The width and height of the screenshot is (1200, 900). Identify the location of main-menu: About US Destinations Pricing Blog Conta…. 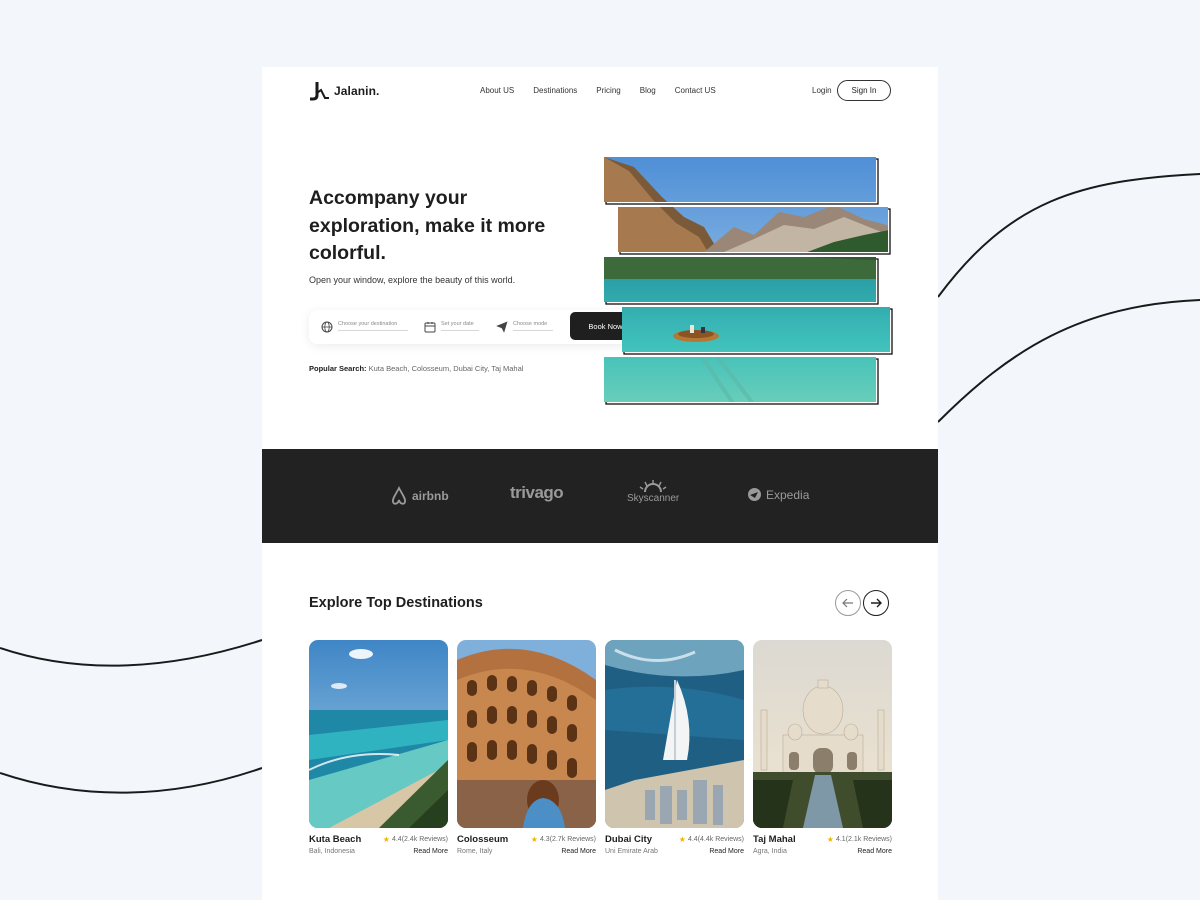
(598, 90).